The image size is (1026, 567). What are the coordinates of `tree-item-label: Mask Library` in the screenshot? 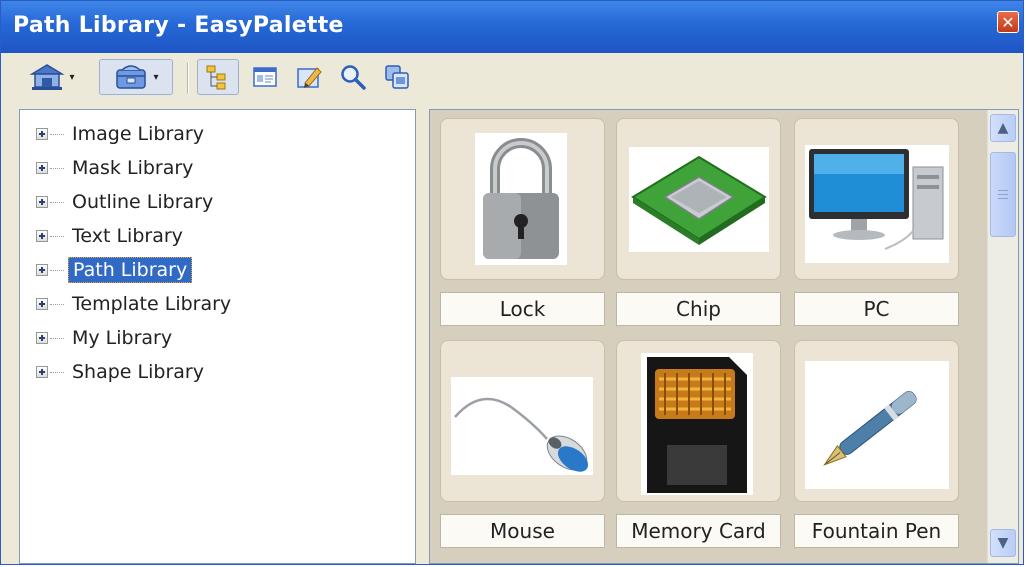 It's located at (133, 168).